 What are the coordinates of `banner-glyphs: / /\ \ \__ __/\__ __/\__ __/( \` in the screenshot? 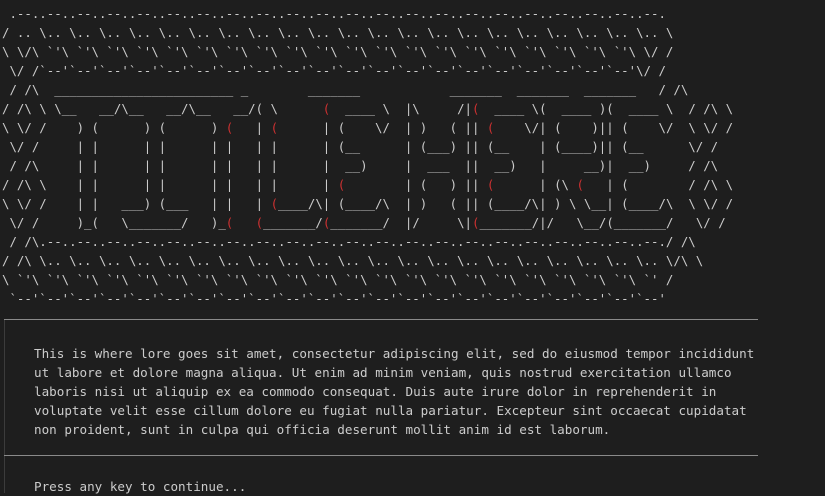 It's located at (162, 108).